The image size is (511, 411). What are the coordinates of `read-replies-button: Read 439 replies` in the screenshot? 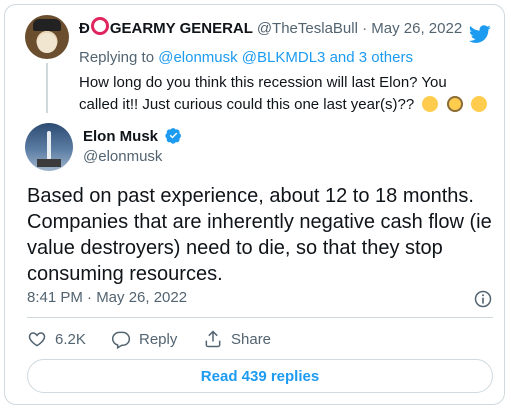 It's located at (260, 376).